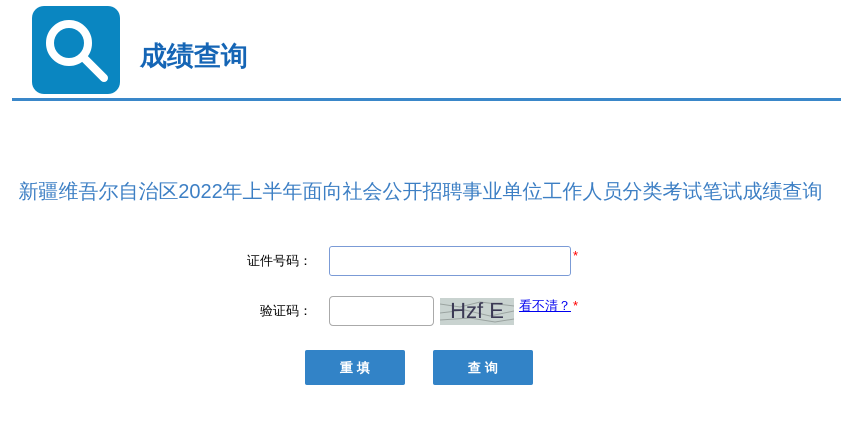 Image resolution: width=841 pixels, height=435 pixels. Describe the element at coordinates (279, 261) in the screenshot. I see `field-label: 证件号码：` at that location.